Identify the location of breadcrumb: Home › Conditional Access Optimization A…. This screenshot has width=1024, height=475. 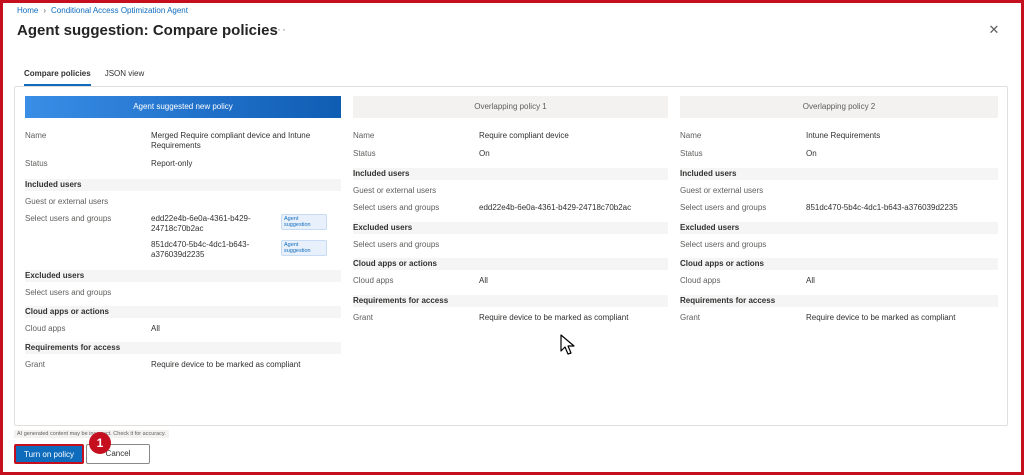
(102, 10).